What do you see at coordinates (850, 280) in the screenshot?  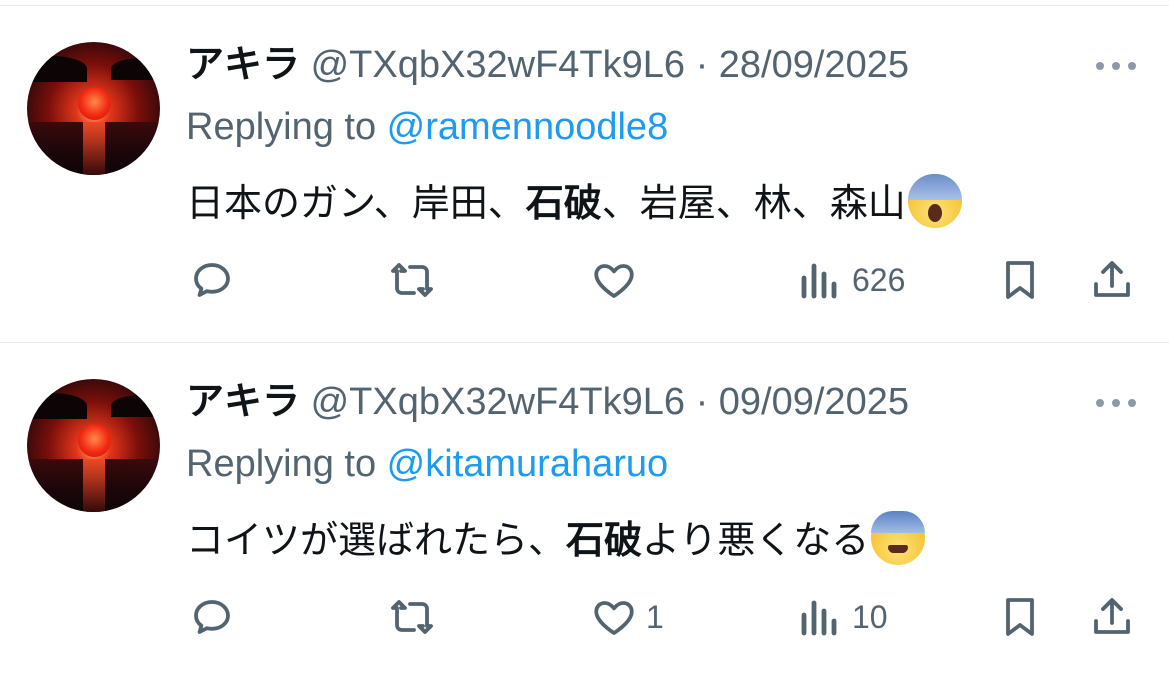 I see `views-button: 626` at bounding box center [850, 280].